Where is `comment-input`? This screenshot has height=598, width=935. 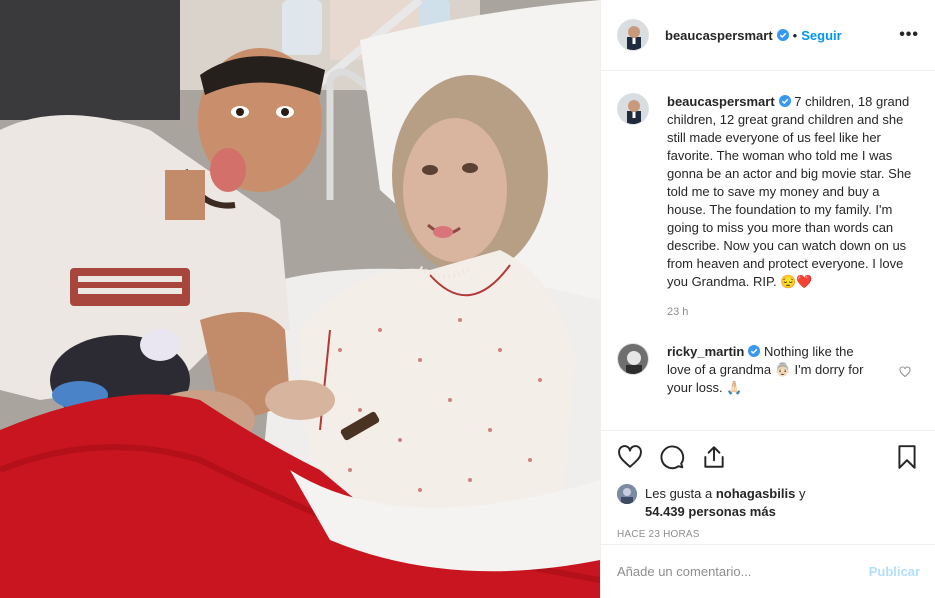
comment-input is located at coordinates (743, 571).